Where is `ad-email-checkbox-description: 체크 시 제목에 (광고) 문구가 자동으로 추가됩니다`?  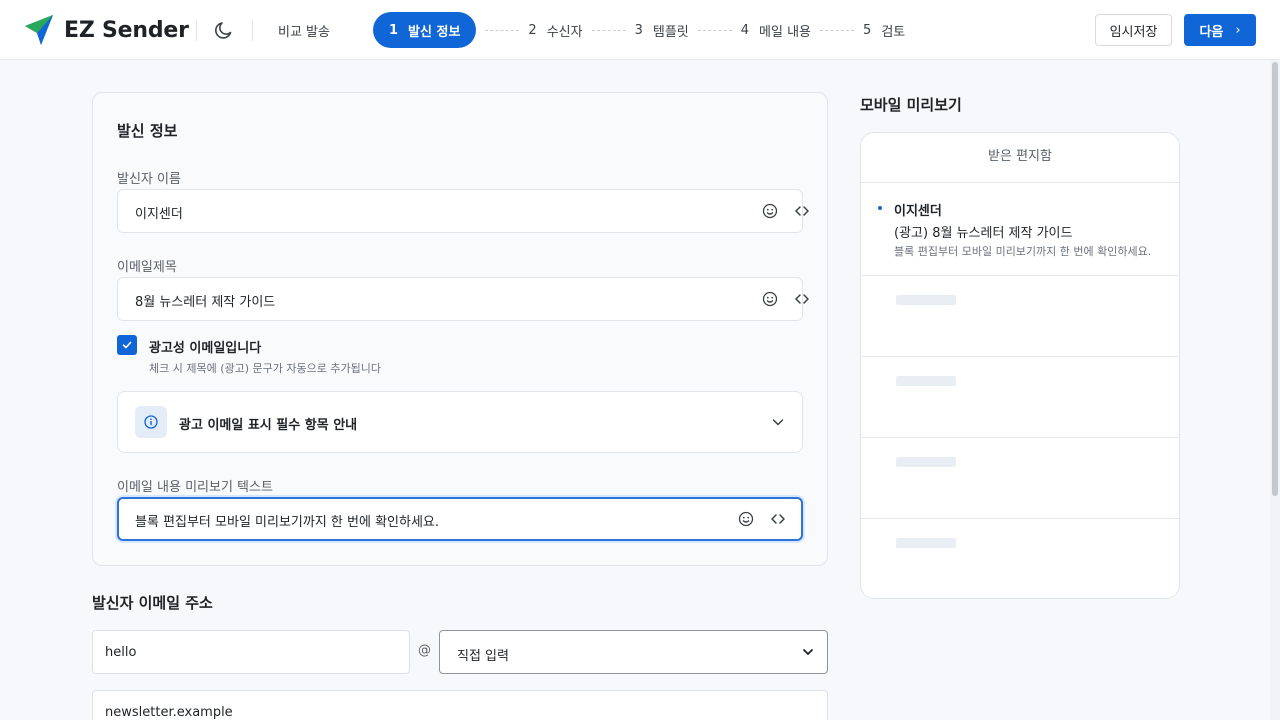
ad-email-checkbox-description: 체크 시 제목에 (광고) 문구가 자동으로 추가됩니다 is located at coordinates (265, 368).